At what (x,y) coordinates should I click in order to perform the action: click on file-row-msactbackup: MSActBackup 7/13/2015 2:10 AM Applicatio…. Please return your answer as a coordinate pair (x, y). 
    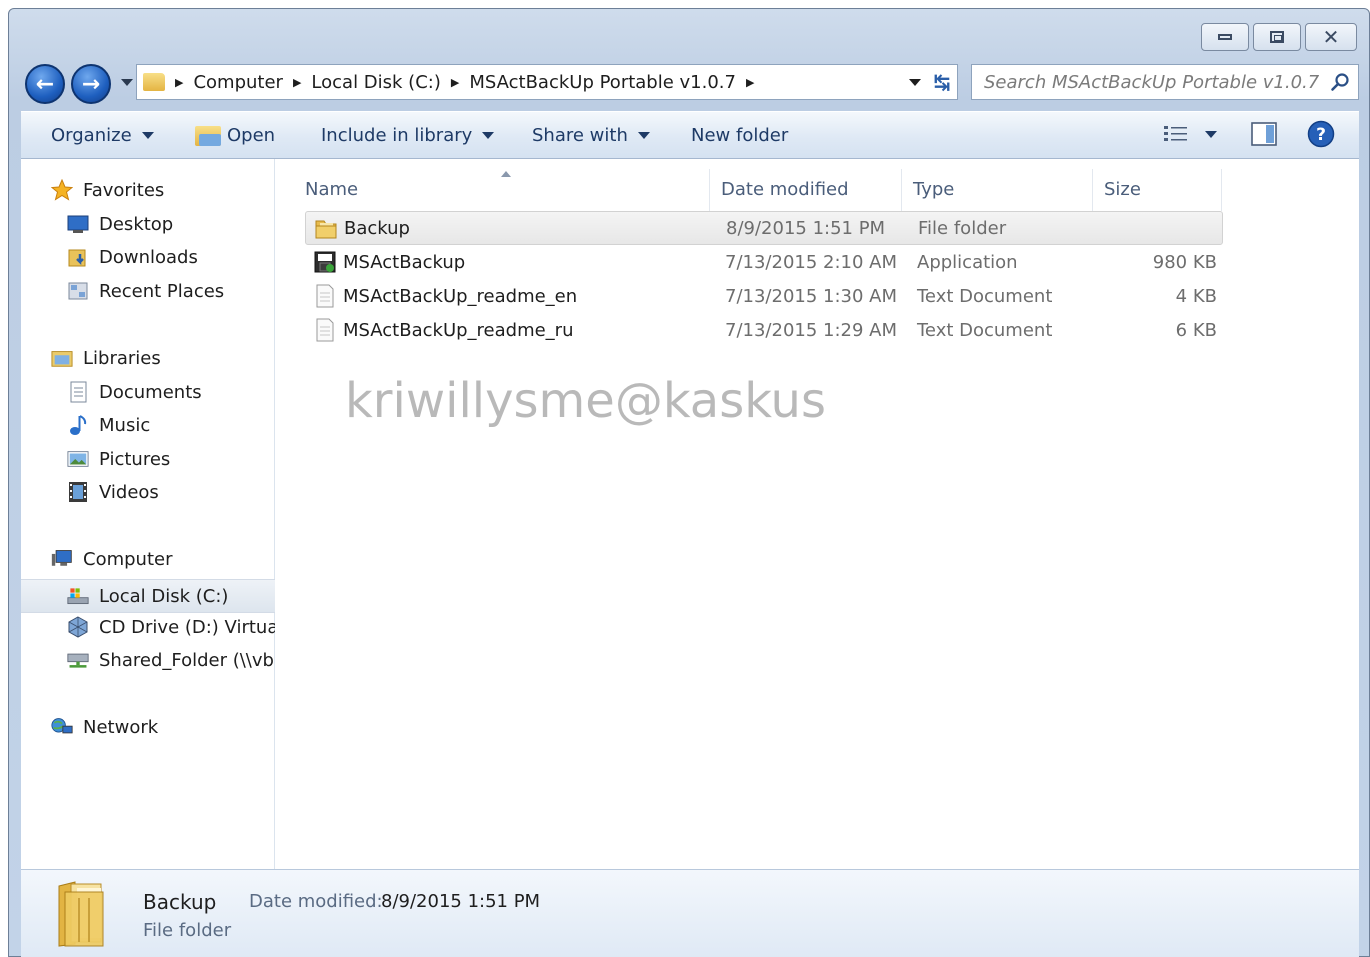
    Looking at the image, I should click on (764, 262).